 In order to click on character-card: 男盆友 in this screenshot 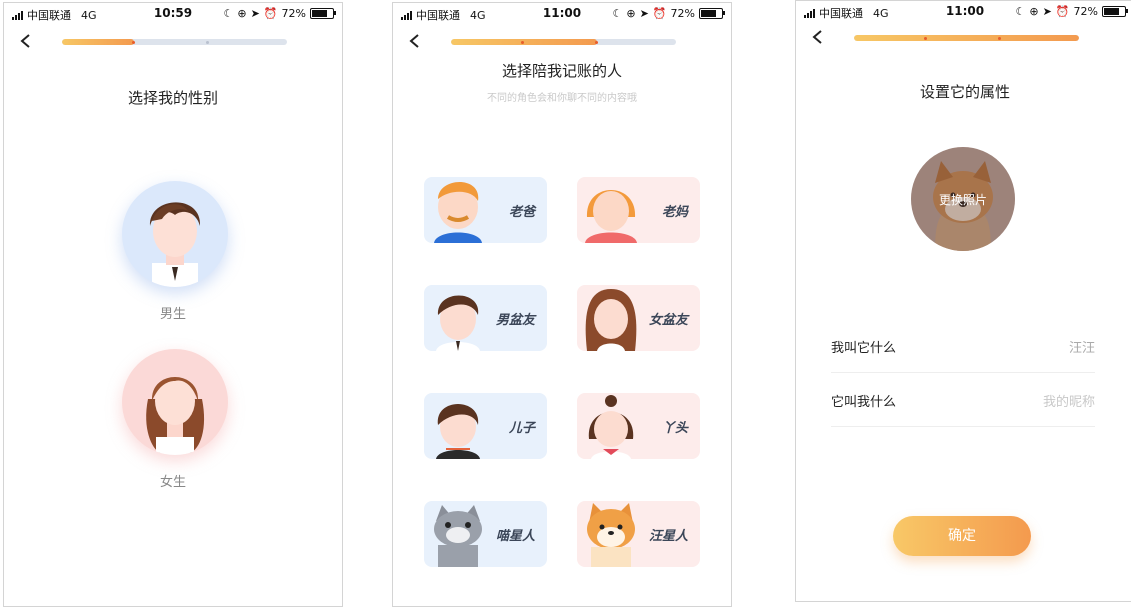, I will do `click(485, 318)`.